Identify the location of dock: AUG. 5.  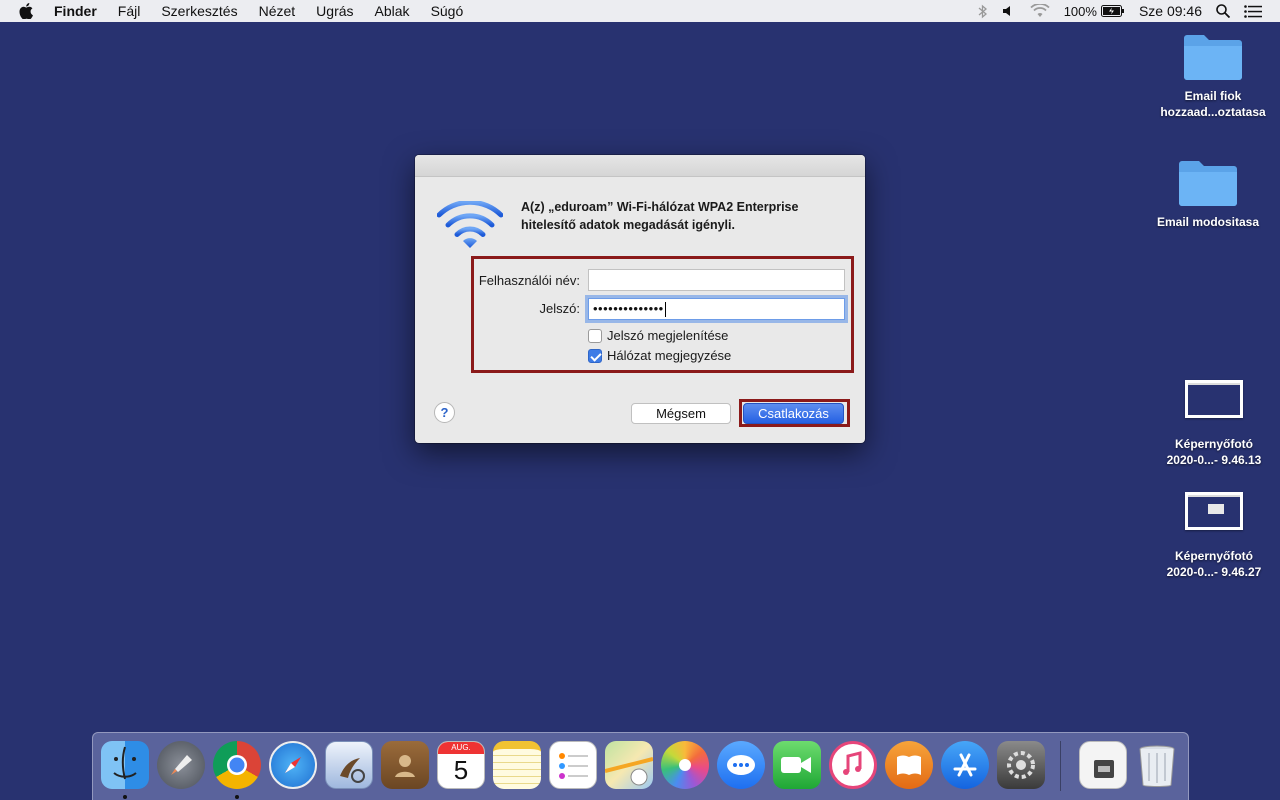
(640, 766).